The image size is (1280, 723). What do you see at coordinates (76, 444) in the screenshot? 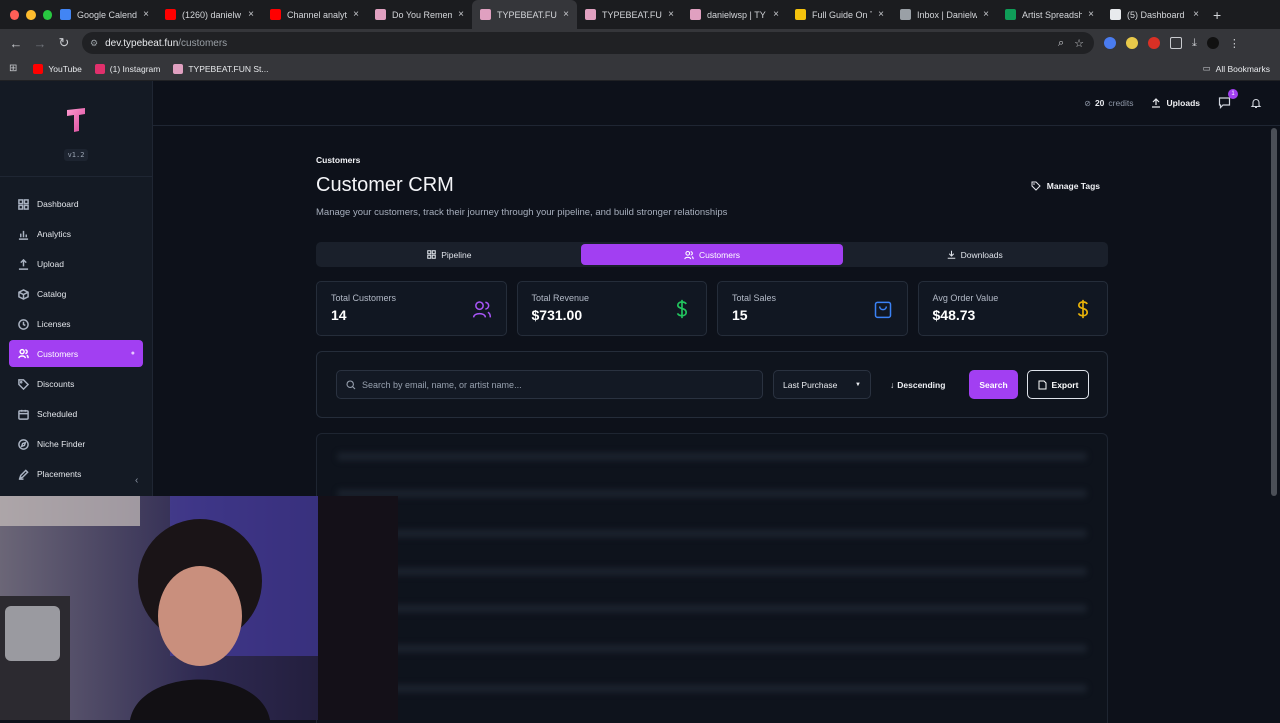
I see `sidebar-item-niche-finder: Niche Finder` at bounding box center [76, 444].